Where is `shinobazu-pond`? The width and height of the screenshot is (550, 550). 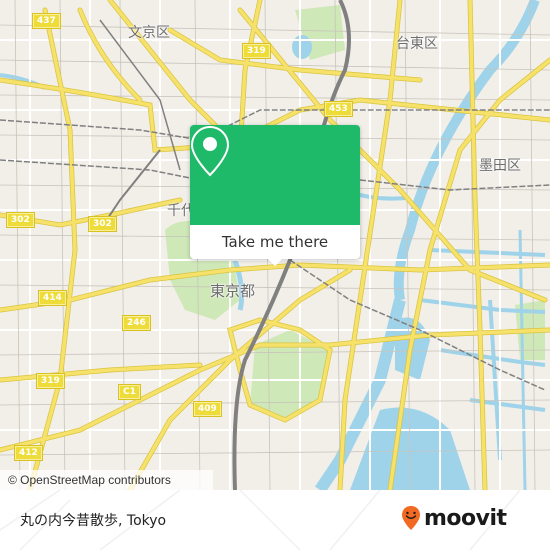
shinobazu-pond is located at coordinates (302, 47).